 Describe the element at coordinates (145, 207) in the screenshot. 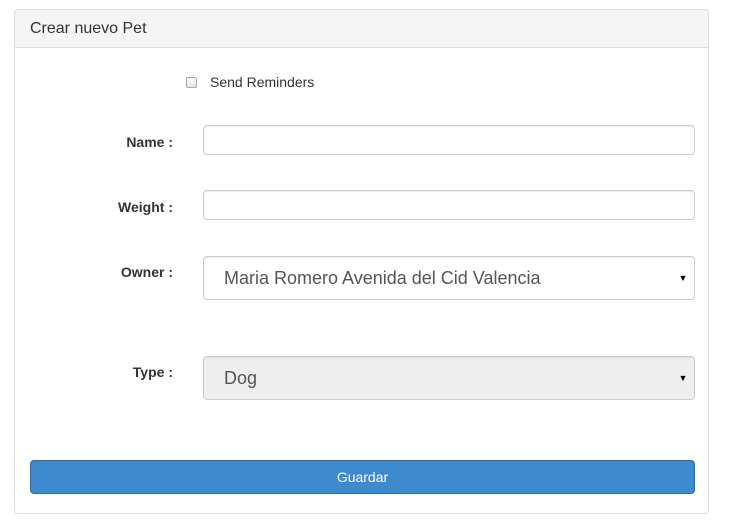

I see `weight-label: Weight :` at that location.